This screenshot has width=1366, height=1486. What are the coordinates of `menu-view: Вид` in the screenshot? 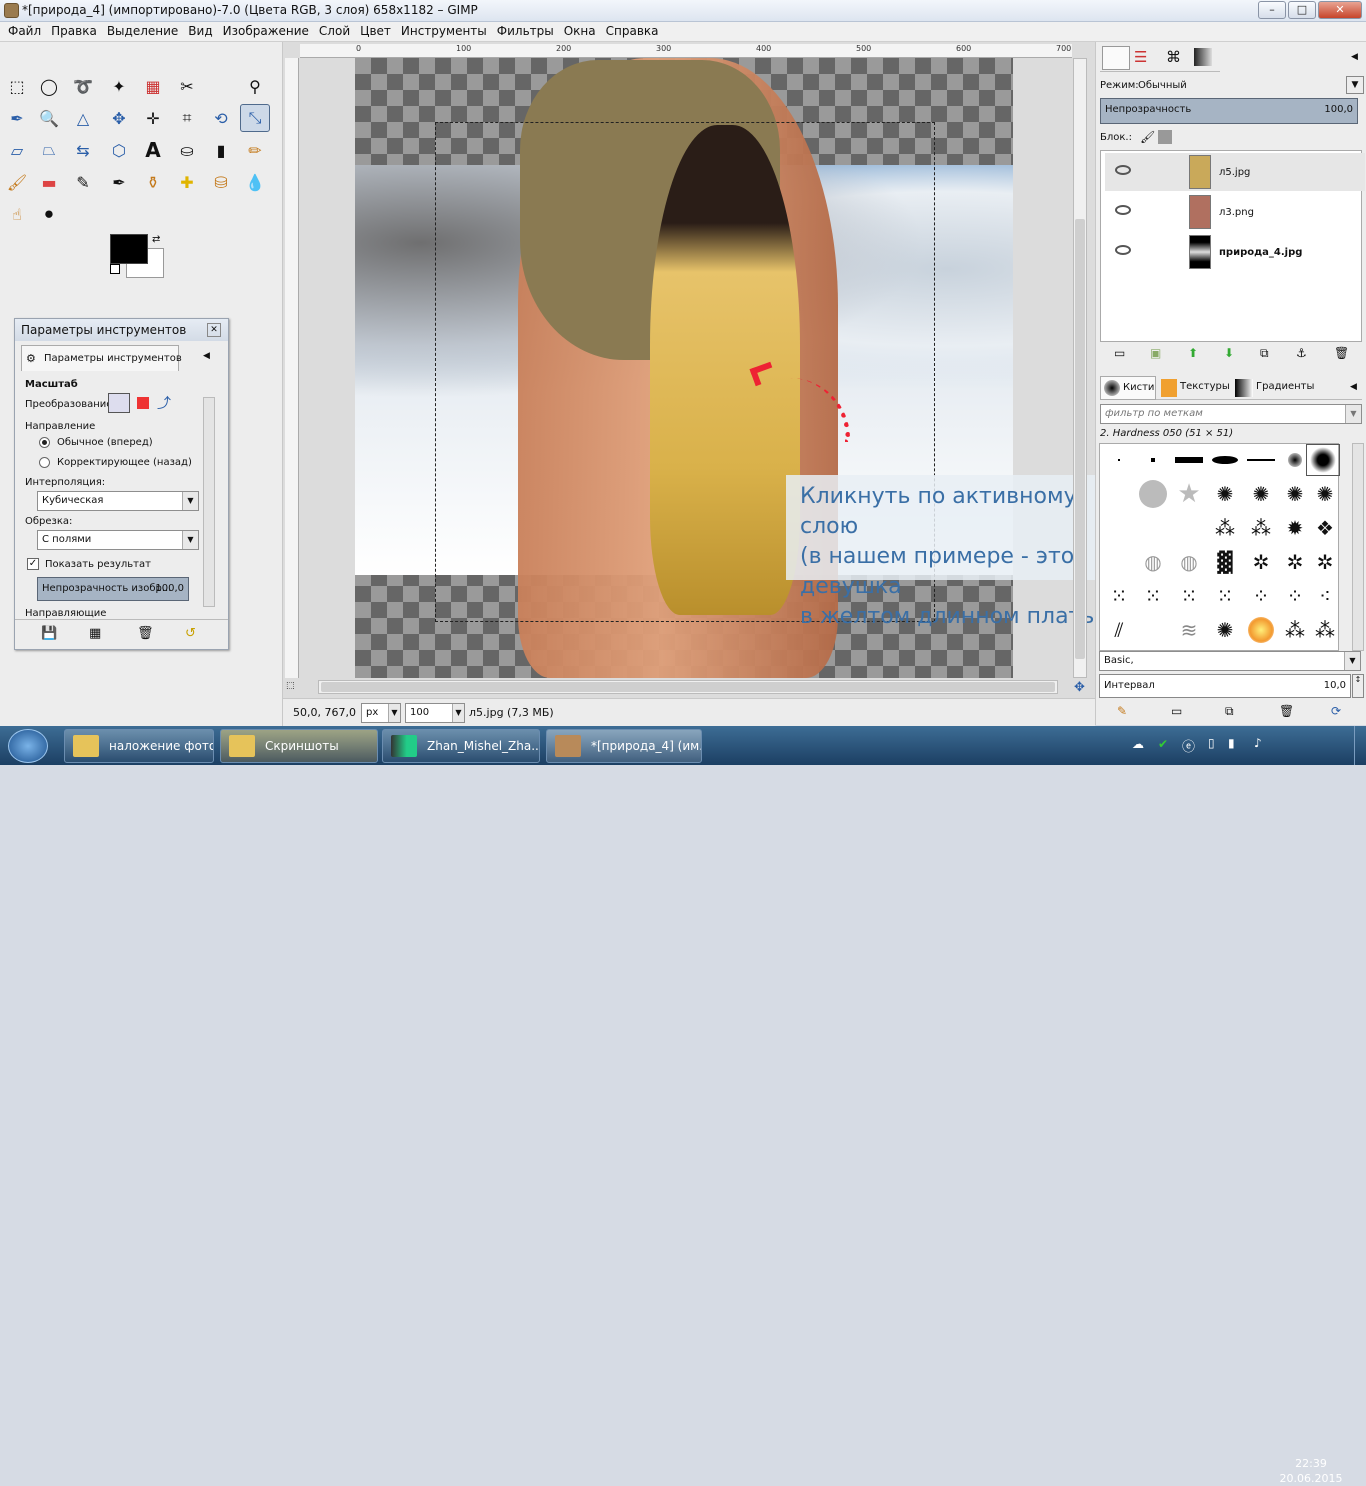 It's located at (200, 31).